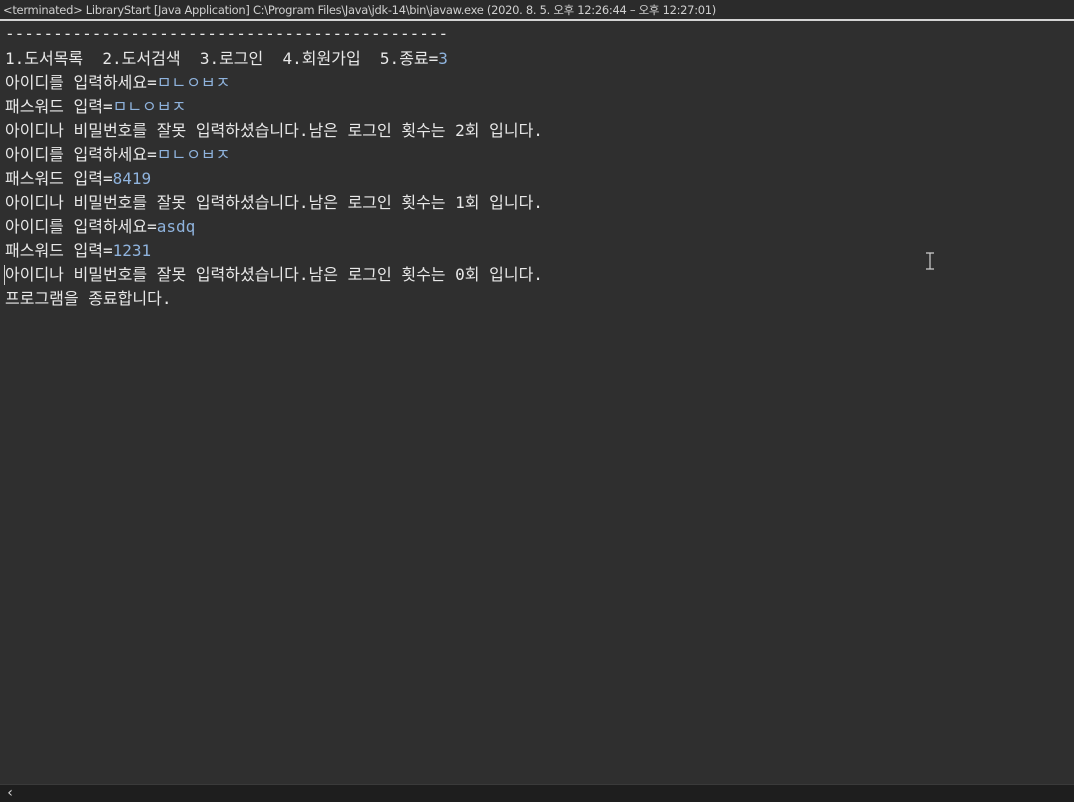 This screenshot has width=1074, height=802. I want to click on console-line: 아이디나 비밀번호를 잘못 입력하셨습니다.남은 로그인 횟수는 2회 입니다., so click(274, 131).